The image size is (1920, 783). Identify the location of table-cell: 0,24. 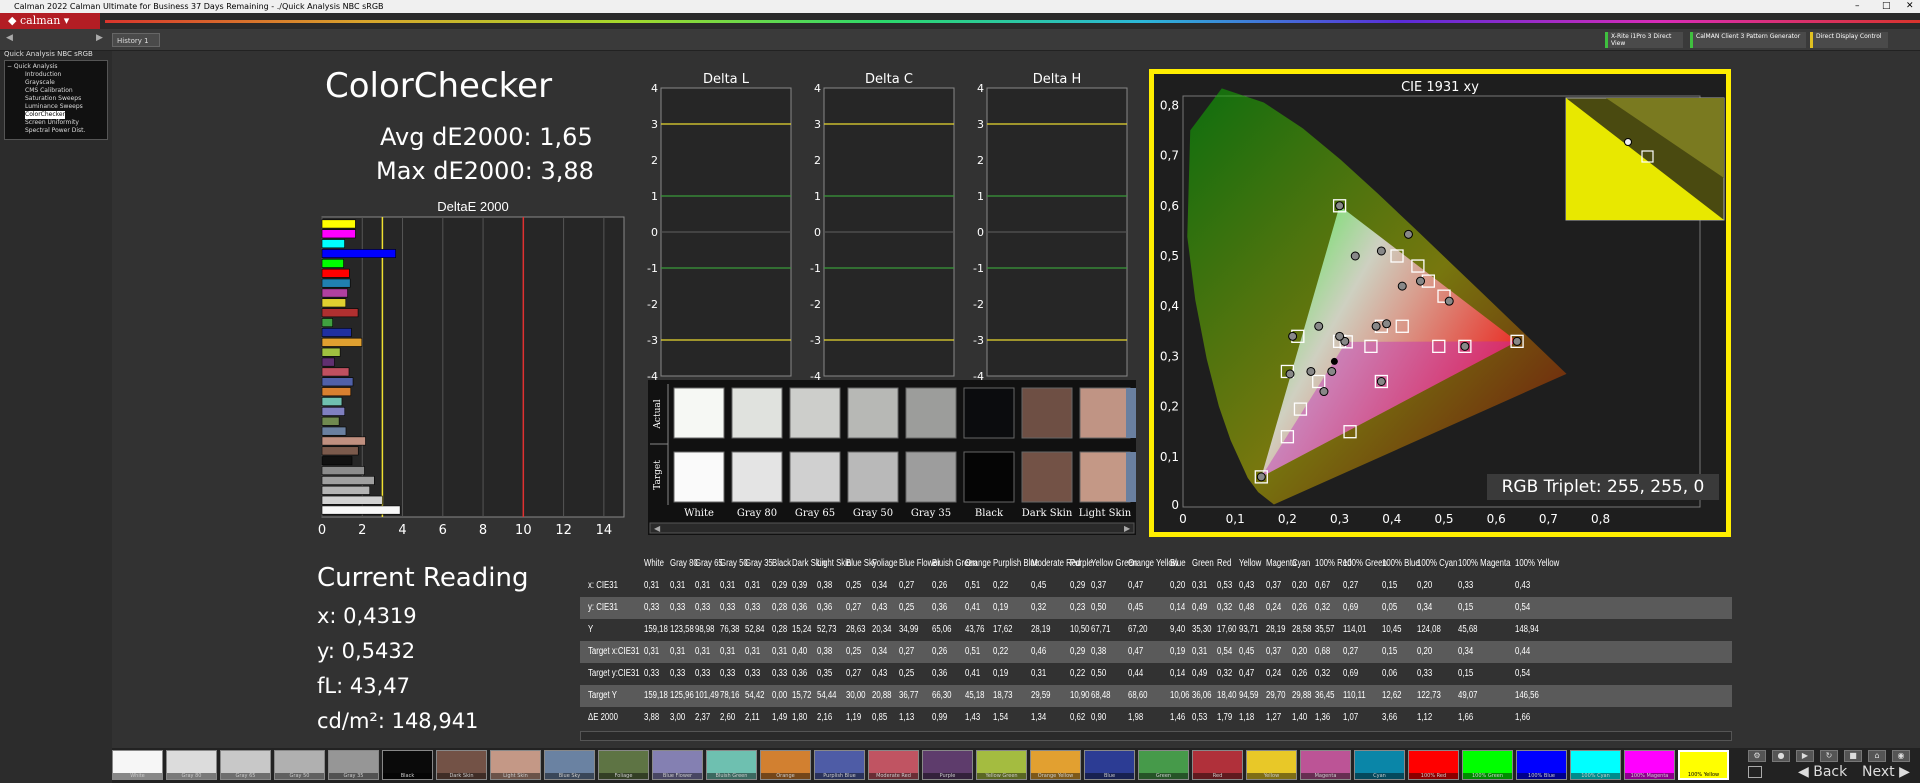
(1274, 673).